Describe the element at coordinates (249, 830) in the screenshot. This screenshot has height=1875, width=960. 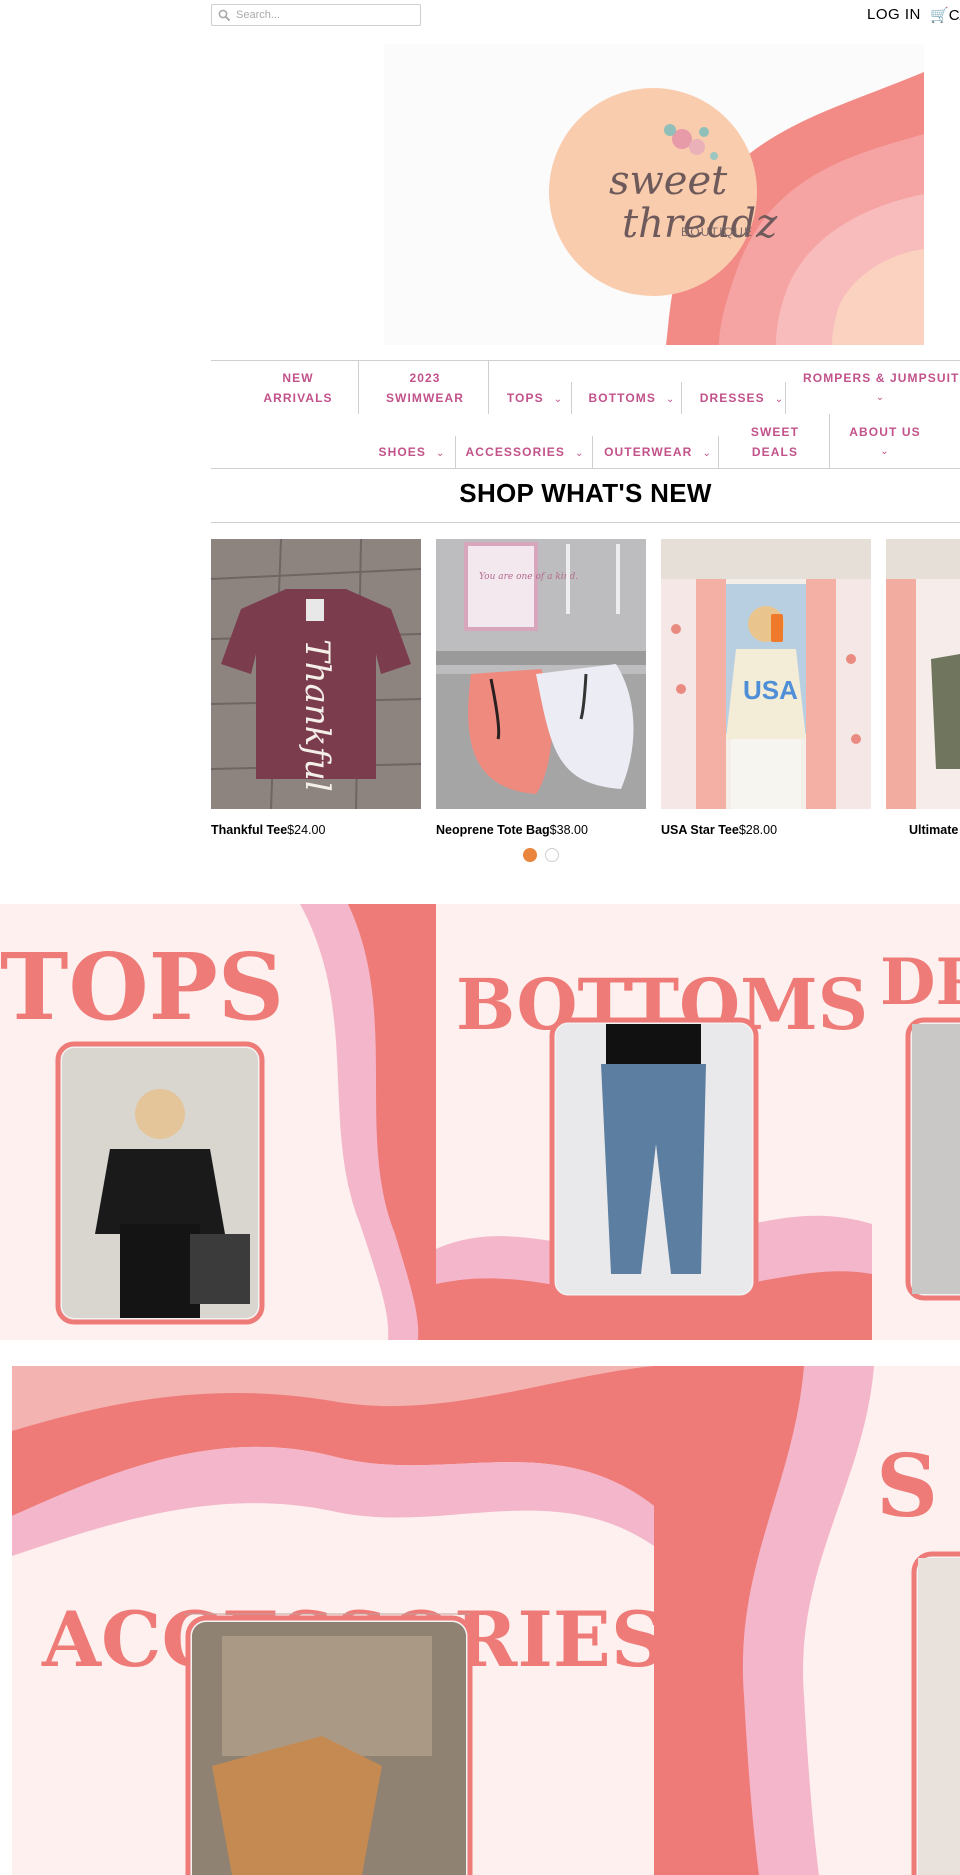
I see `product-name: Thankful Tee` at that location.